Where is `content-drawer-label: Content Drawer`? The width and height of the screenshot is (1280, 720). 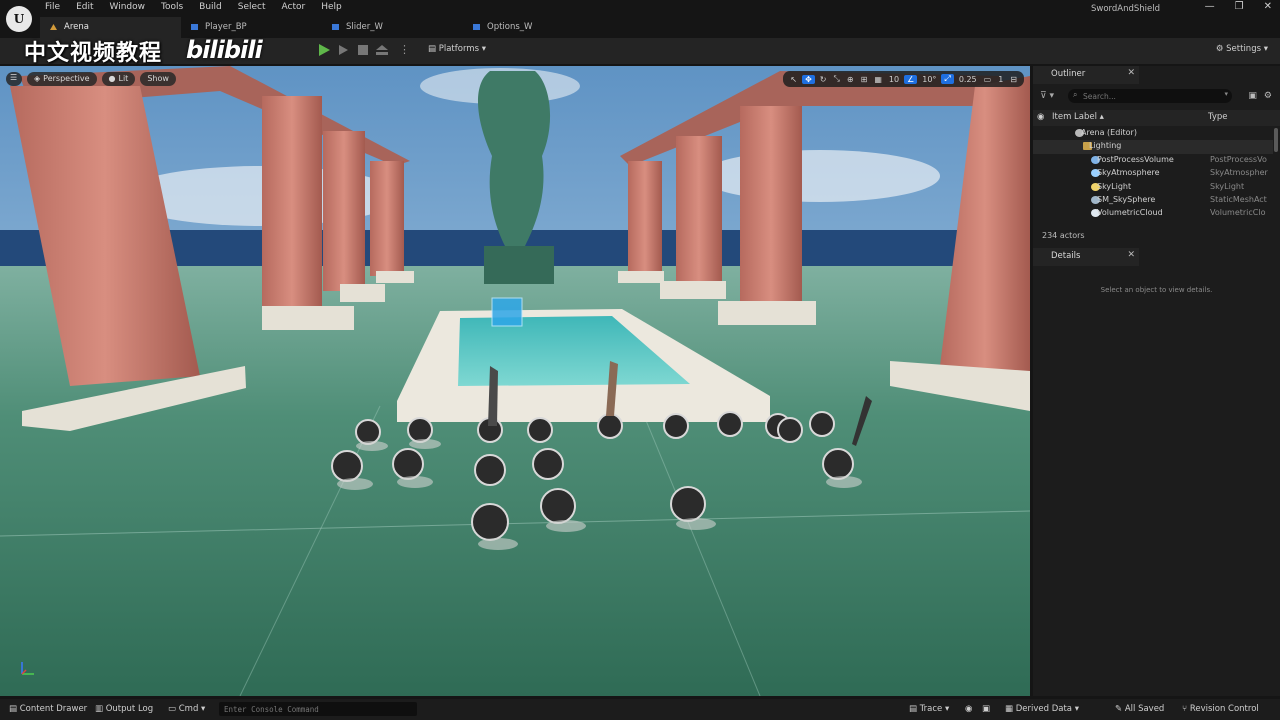 content-drawer-label: Content Drawer is located at coordinates (53, 709).